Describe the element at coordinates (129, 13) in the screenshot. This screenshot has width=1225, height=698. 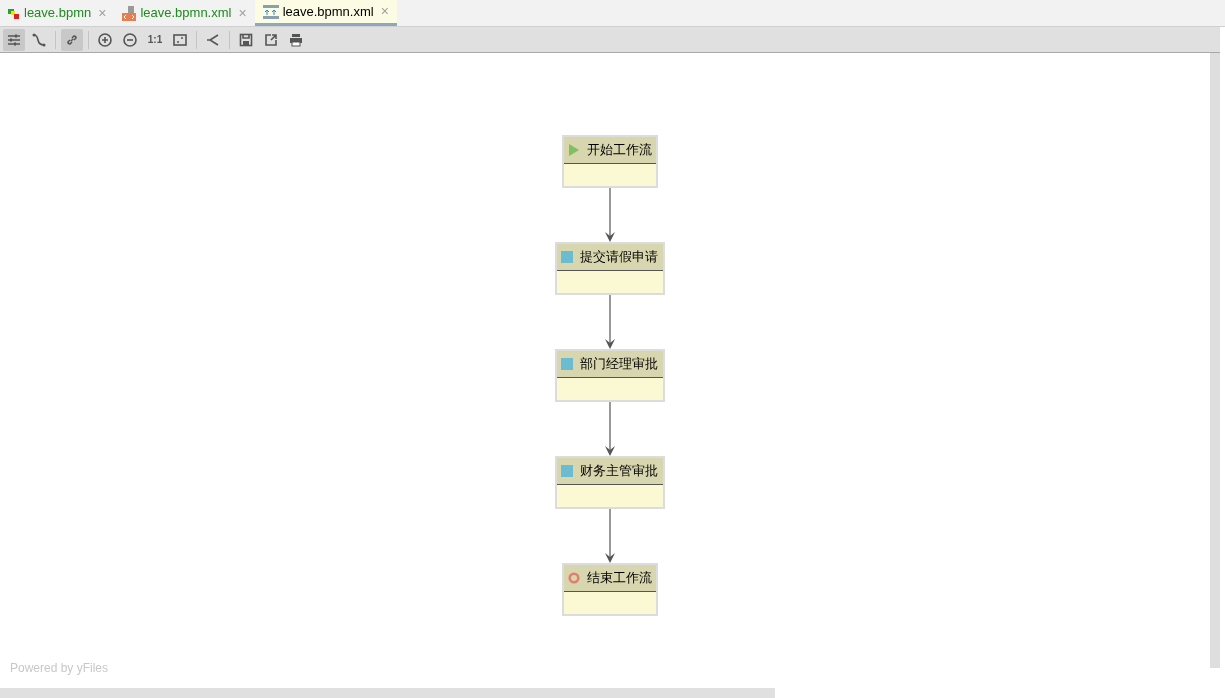
I see `xml-file-icon` at that location.